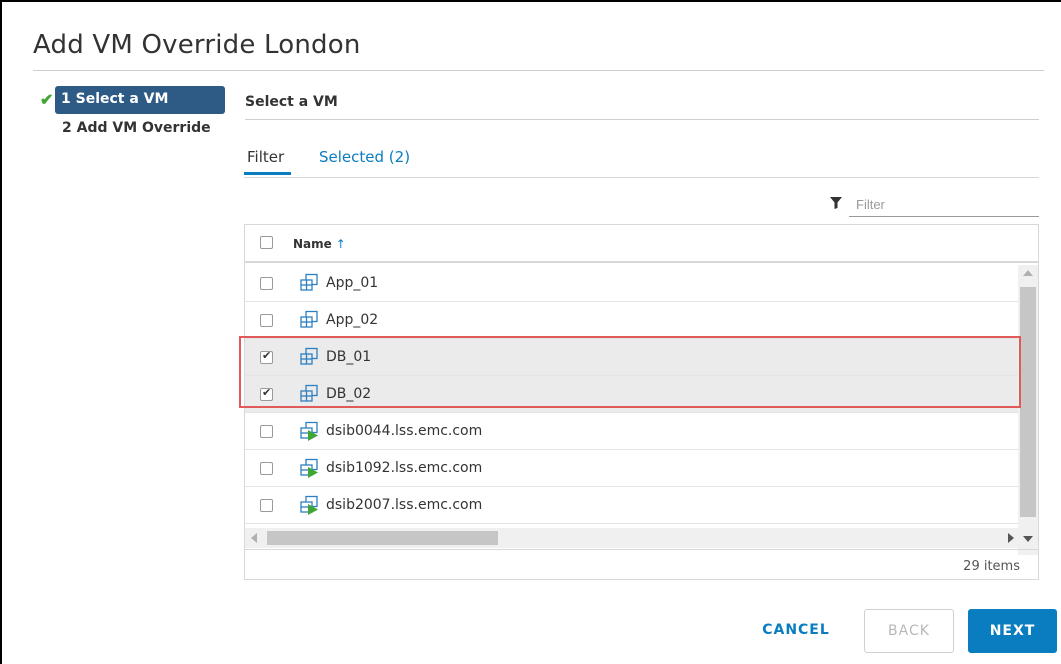 Image resolution: width=1061 pixels, height=664 pixels. I want to click on next-button: NEXT, so click(1012, 631).